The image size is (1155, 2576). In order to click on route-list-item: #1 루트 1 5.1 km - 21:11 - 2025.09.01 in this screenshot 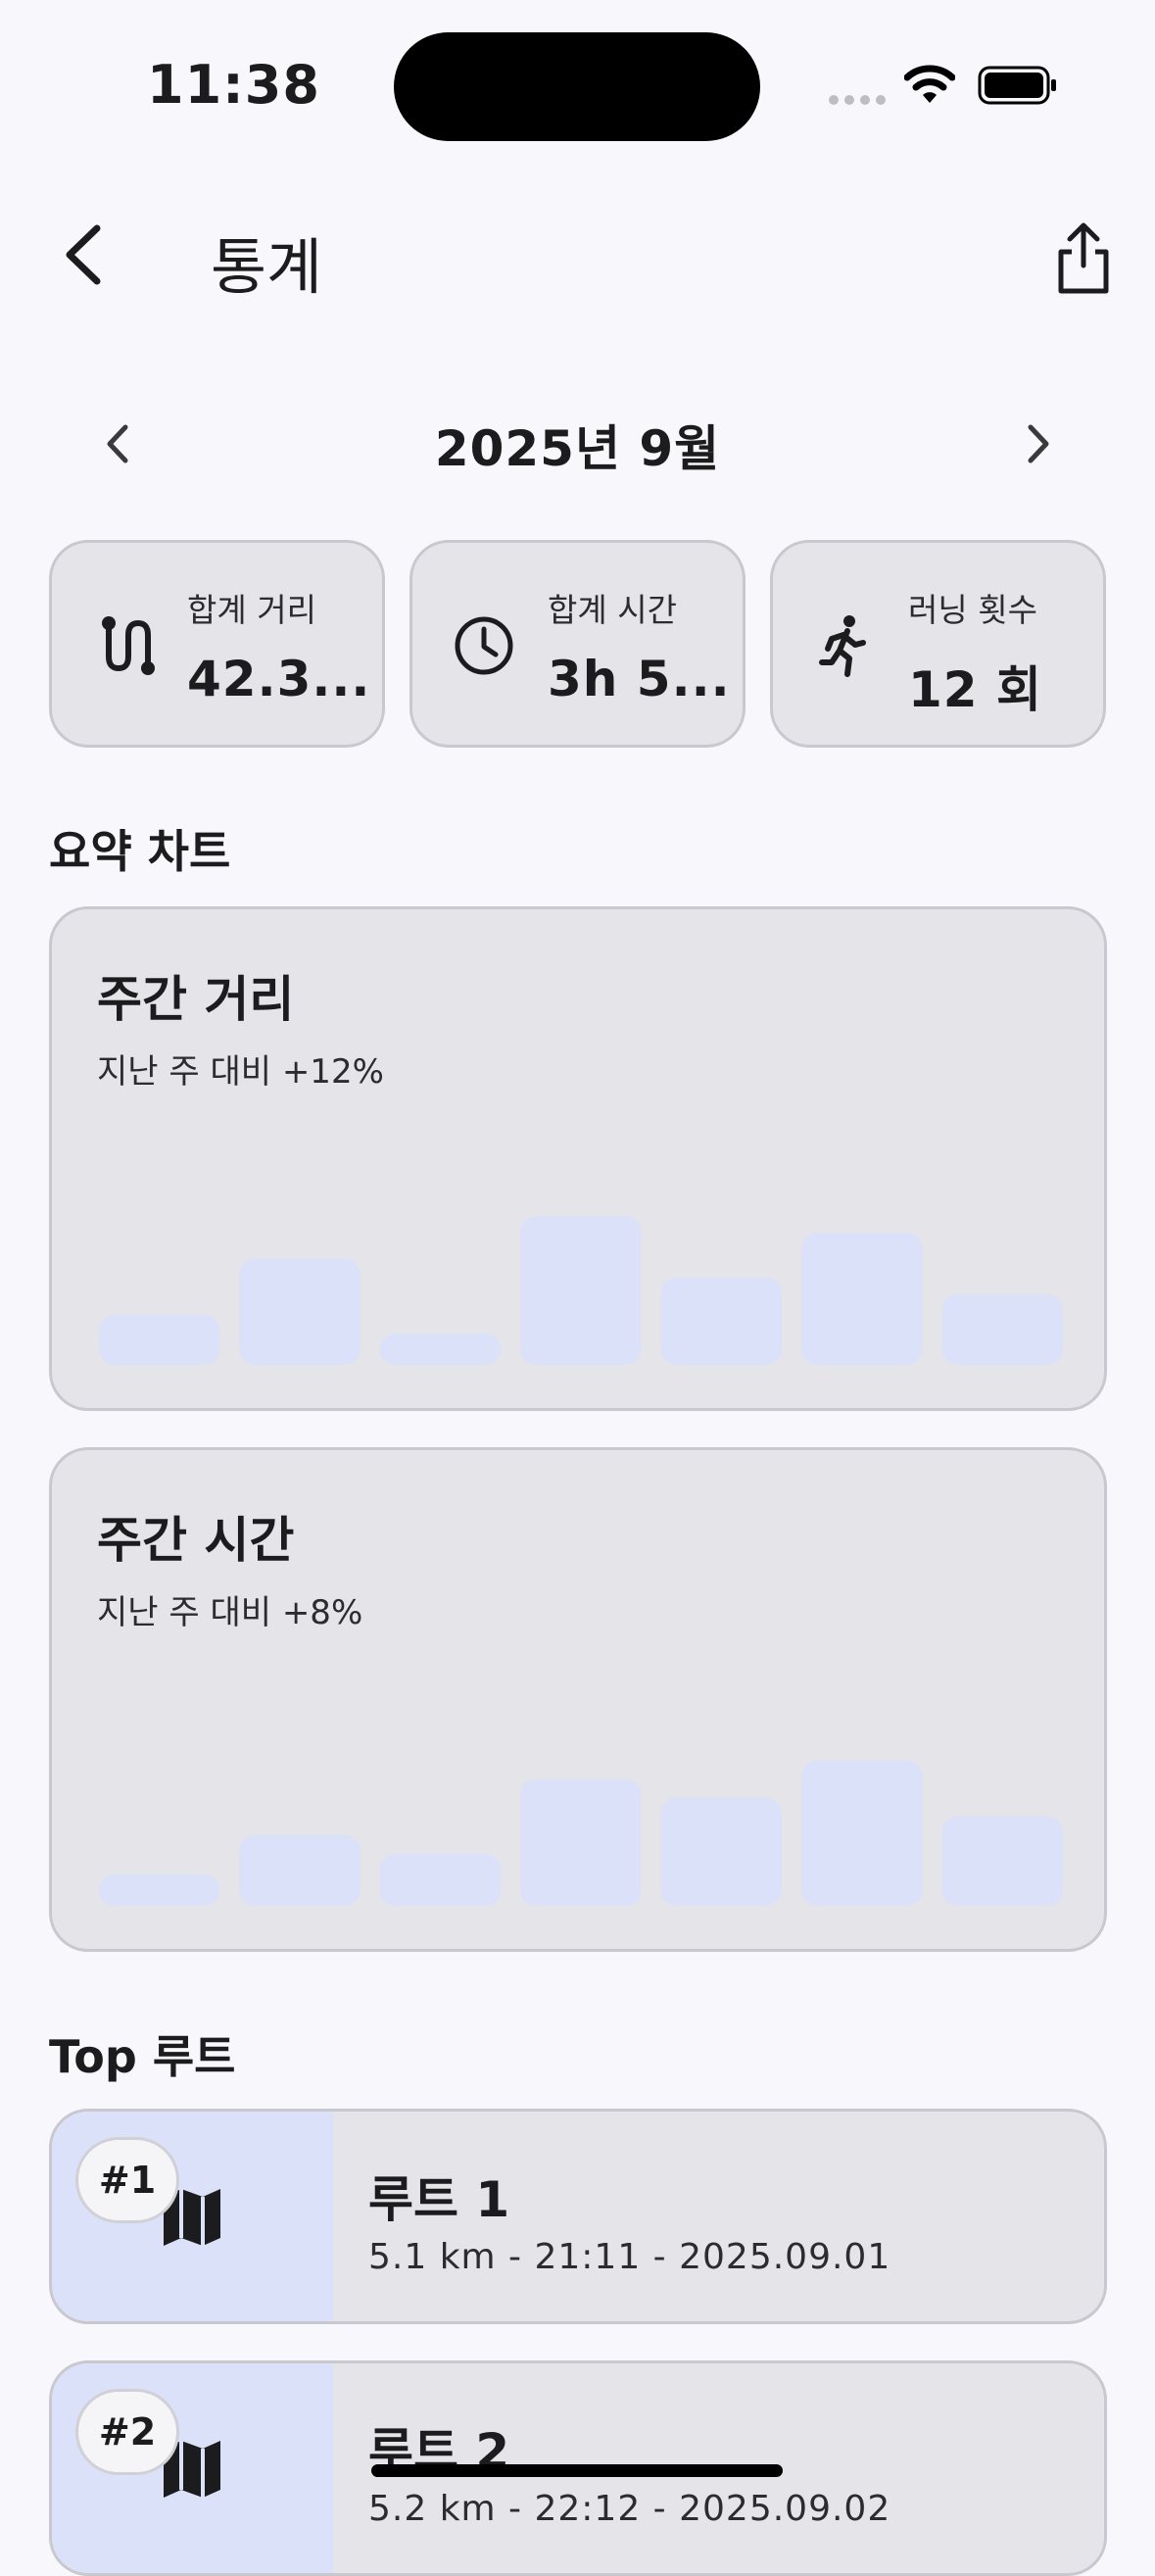, I will do `click(578, 2216)`.